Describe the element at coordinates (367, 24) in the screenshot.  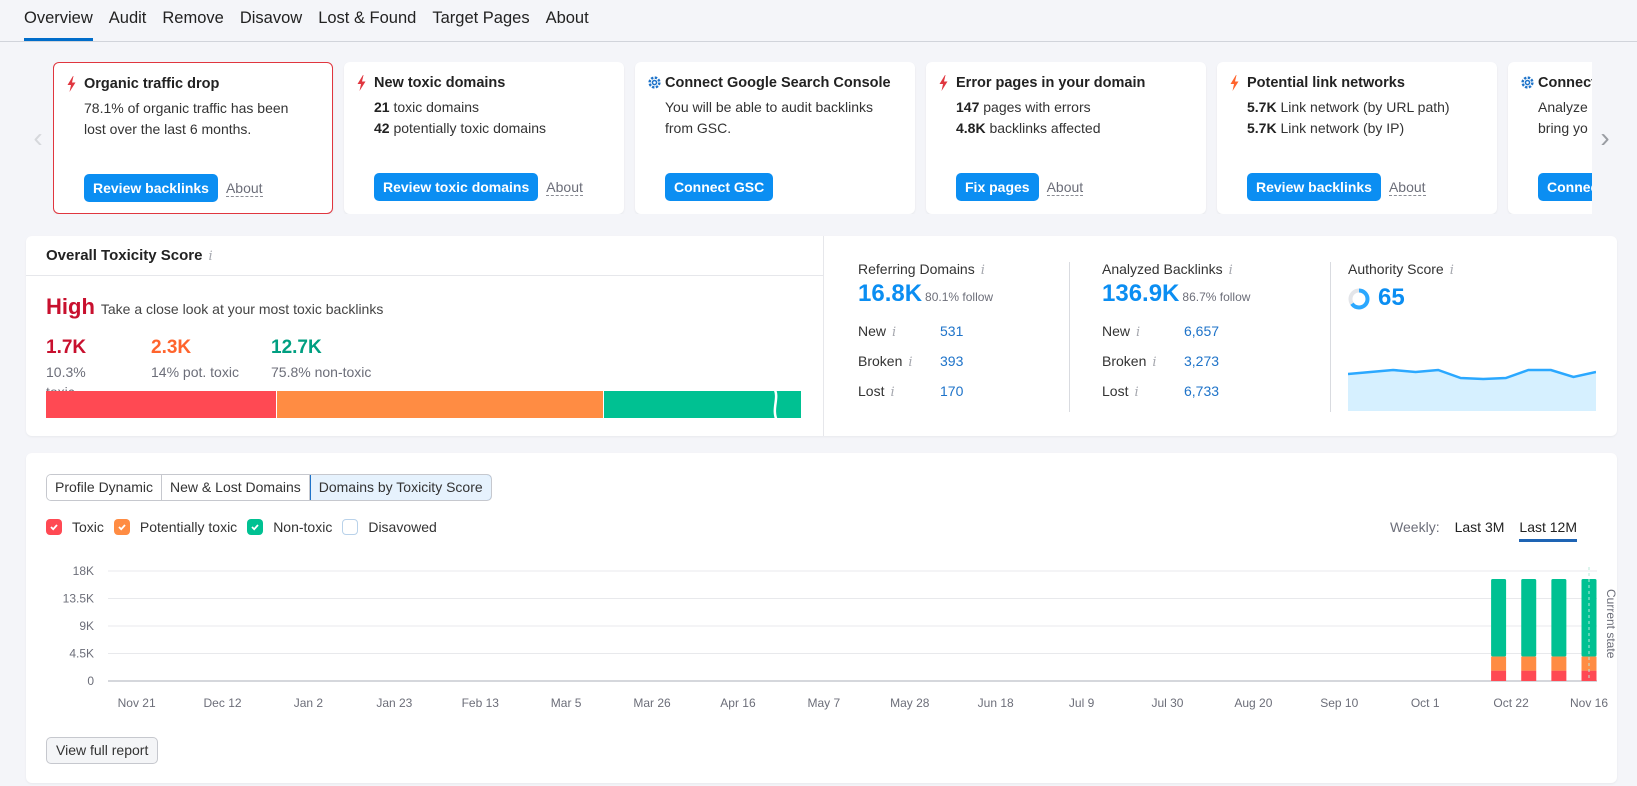
I see `tab-lost-found: Lost & Found` at that location.